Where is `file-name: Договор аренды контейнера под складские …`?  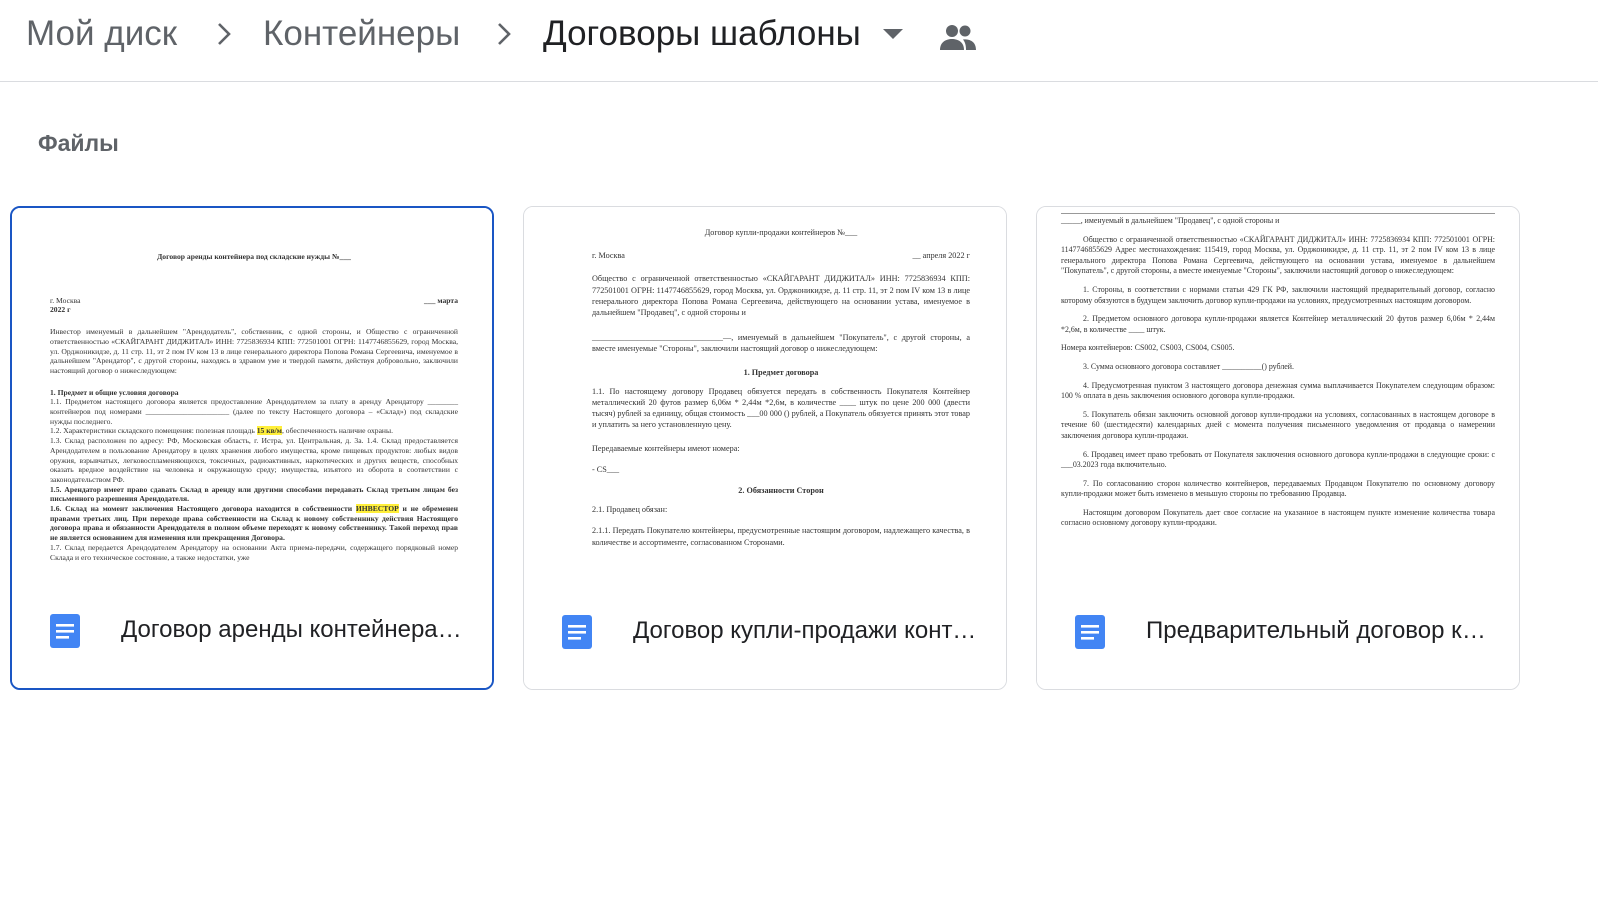
file-name: Договор аренды контейнера под складские … is located at coordinates (293, 630).